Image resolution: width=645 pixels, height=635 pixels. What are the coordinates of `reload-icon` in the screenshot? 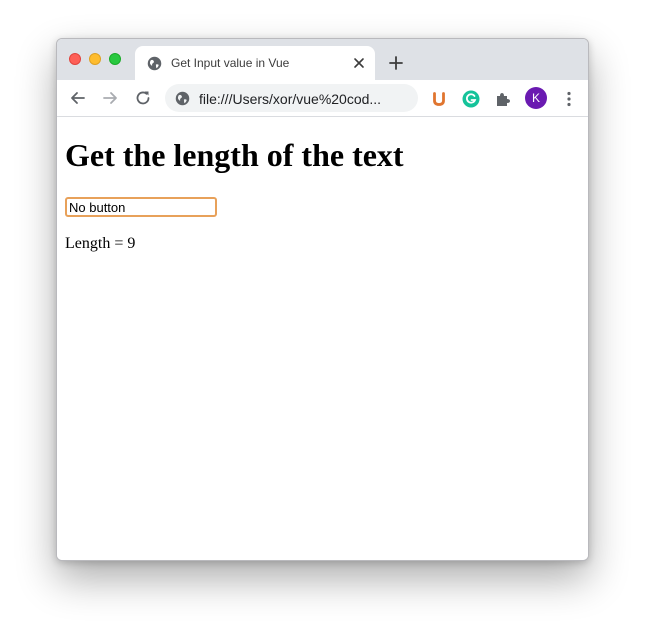 It's located at (143, 98).